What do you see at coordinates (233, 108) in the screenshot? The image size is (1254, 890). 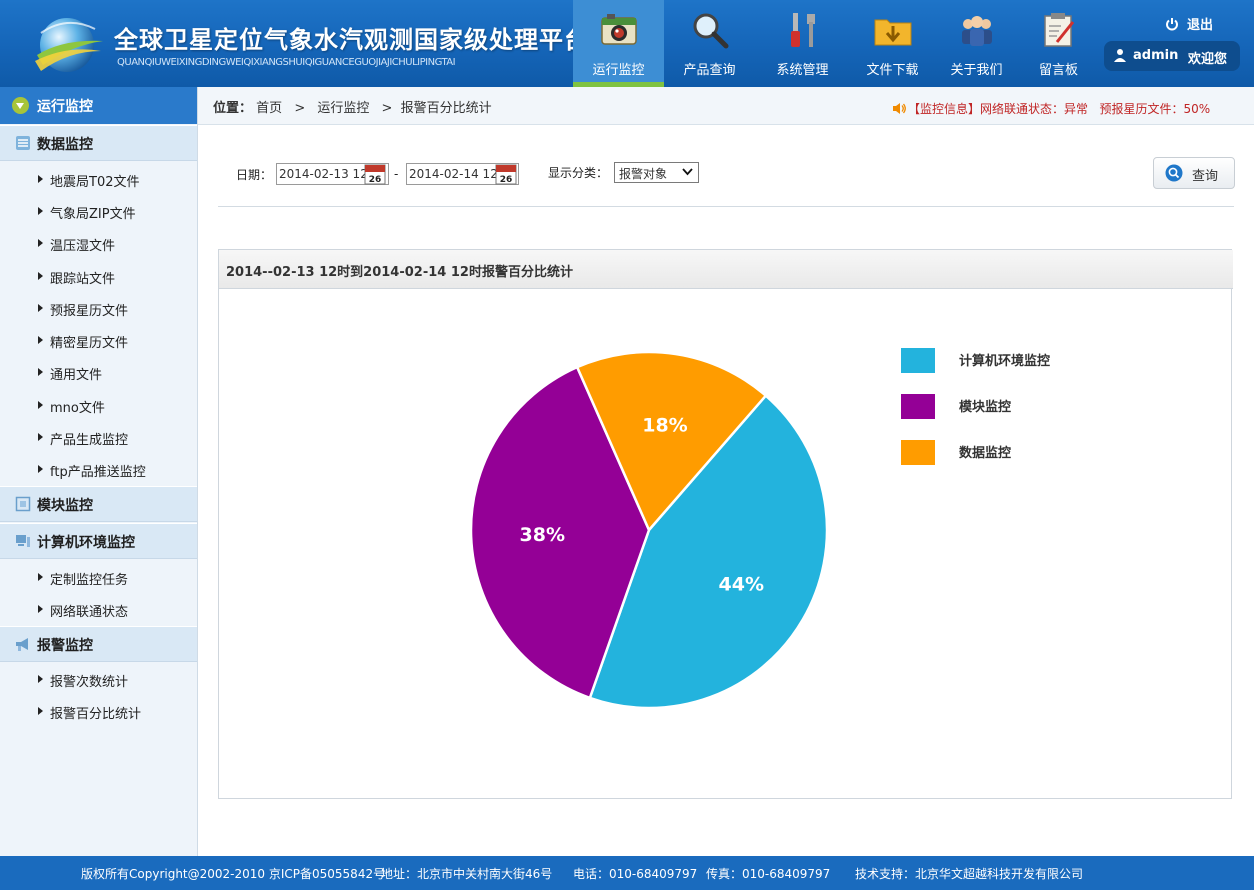 I see `breadcrumb-prefix: 位置：` at bounding box center [233, 108].